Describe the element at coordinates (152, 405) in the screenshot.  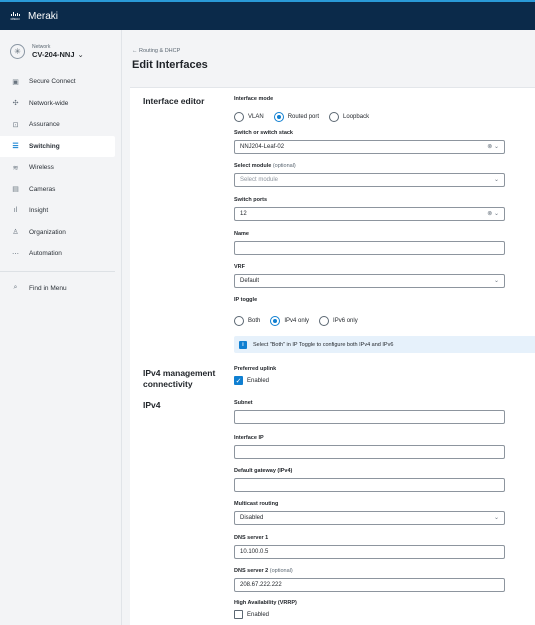
I see `section-ipv4: IPv4` at that location.